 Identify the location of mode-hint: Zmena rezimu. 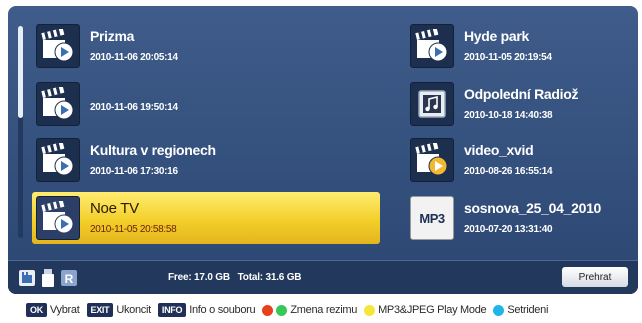
(324, 310).